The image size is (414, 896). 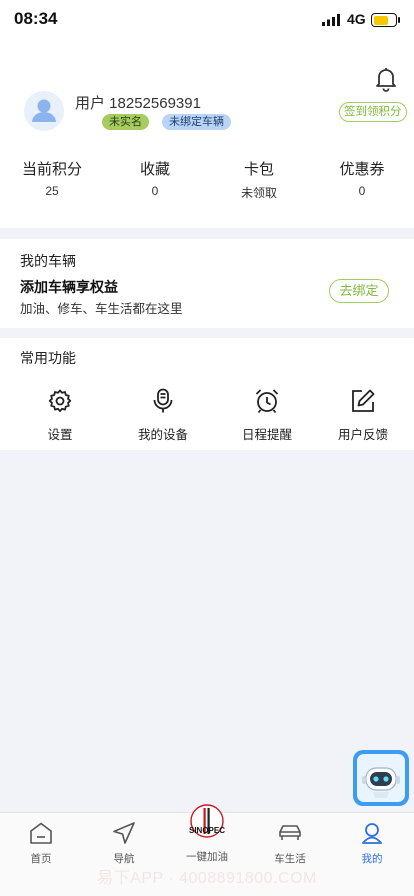 What do you see at coordinates (267, 415) in the screenshot?
I see `feature-schedule-reminder: 日程提醒` at bounding box center [267, 415].